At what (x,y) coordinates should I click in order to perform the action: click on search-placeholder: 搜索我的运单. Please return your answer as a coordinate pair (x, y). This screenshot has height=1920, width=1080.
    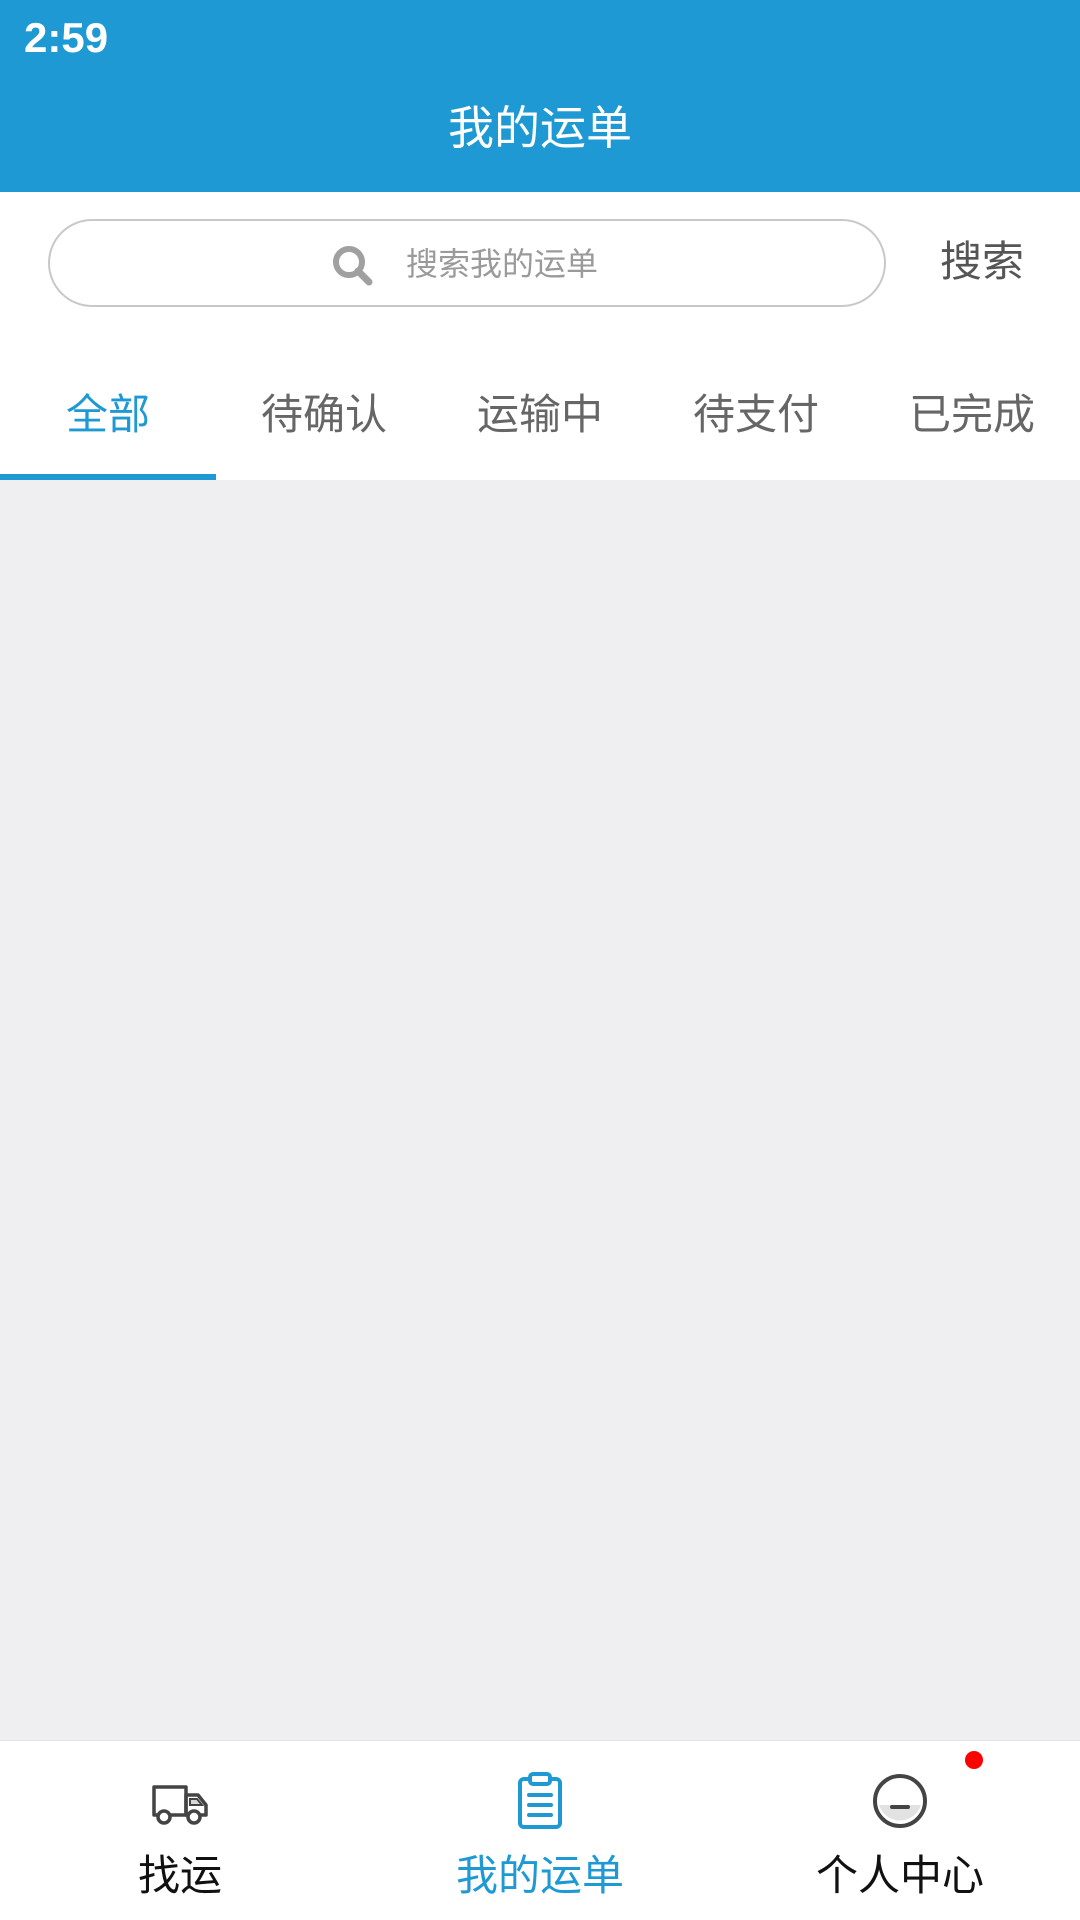
    Looking at the image, I should click on (502, 264).